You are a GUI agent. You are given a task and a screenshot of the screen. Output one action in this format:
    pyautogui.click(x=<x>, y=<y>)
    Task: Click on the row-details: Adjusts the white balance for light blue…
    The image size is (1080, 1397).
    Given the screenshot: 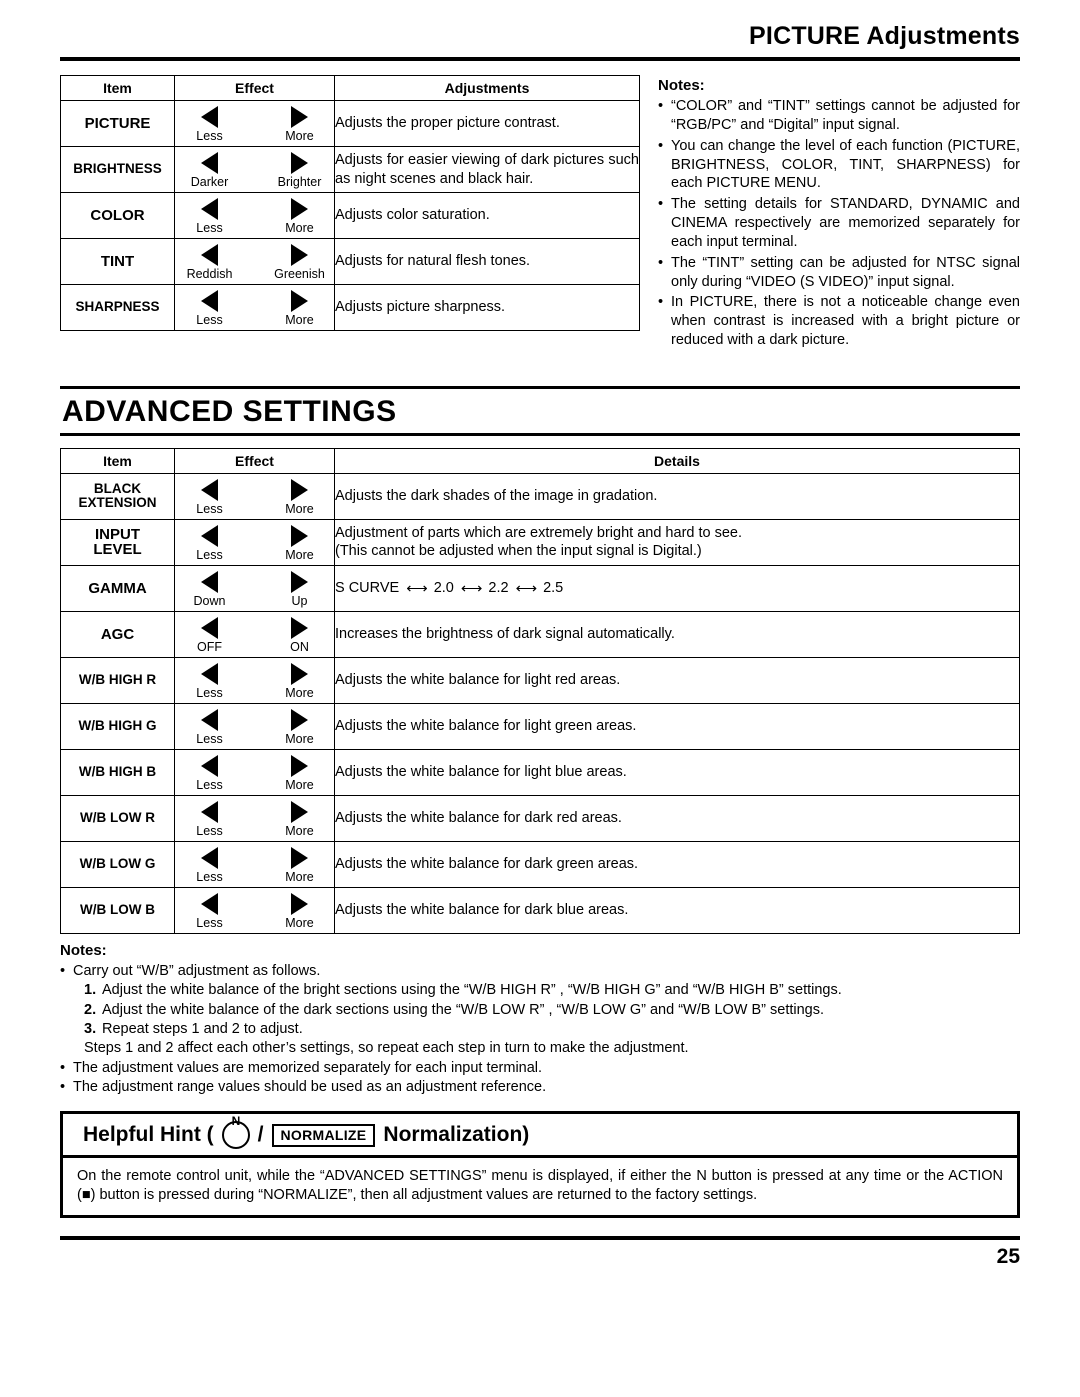 What is the action you would take?
    pyautogui.click(x=677, y=772)
    